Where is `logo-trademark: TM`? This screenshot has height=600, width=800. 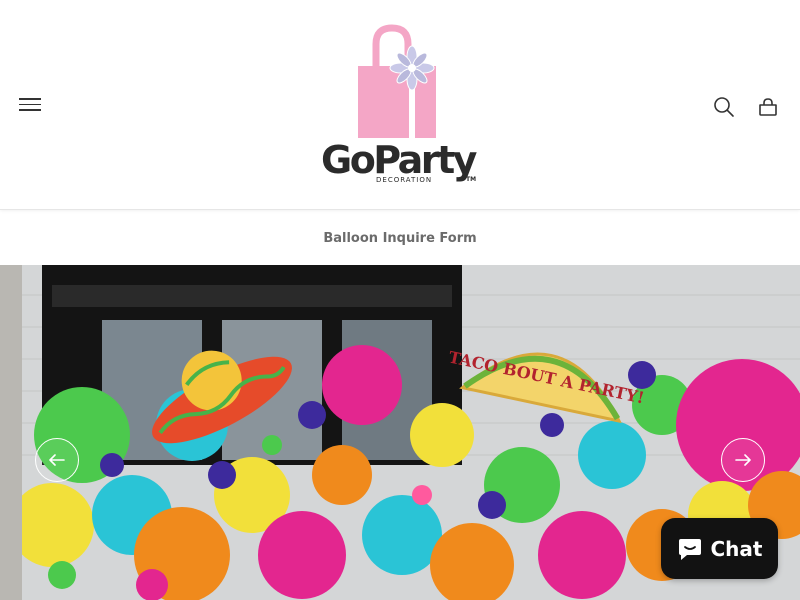 logo-trademark: TM is located at coordinates (471, 179).